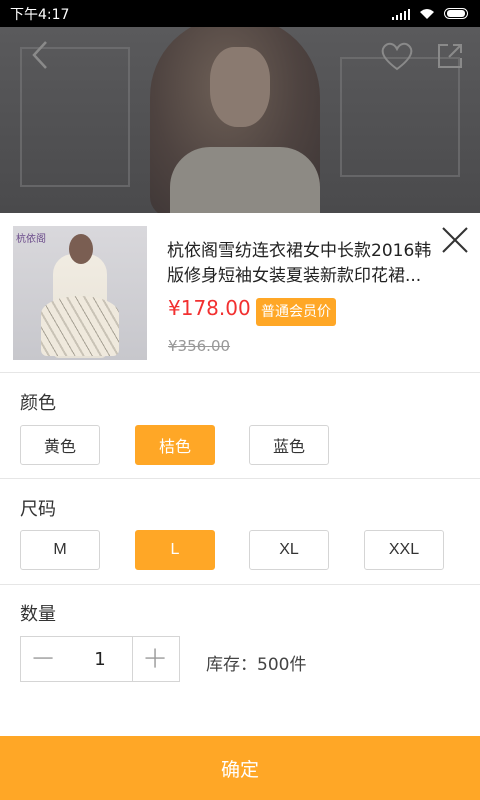  What do you see at coordinates (450, 56) in the screenshot?
I see `share-icon` at bounding box center [450, 56].